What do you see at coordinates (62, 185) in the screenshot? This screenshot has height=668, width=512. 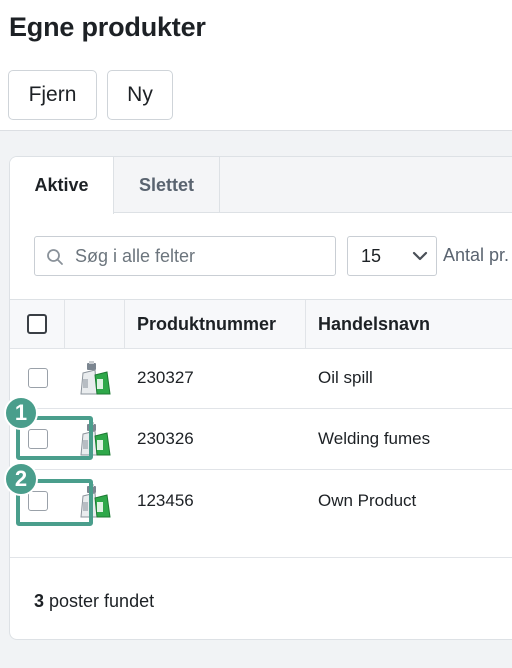 I see `tab-active: Aktive` at bounding box center [62, 185].